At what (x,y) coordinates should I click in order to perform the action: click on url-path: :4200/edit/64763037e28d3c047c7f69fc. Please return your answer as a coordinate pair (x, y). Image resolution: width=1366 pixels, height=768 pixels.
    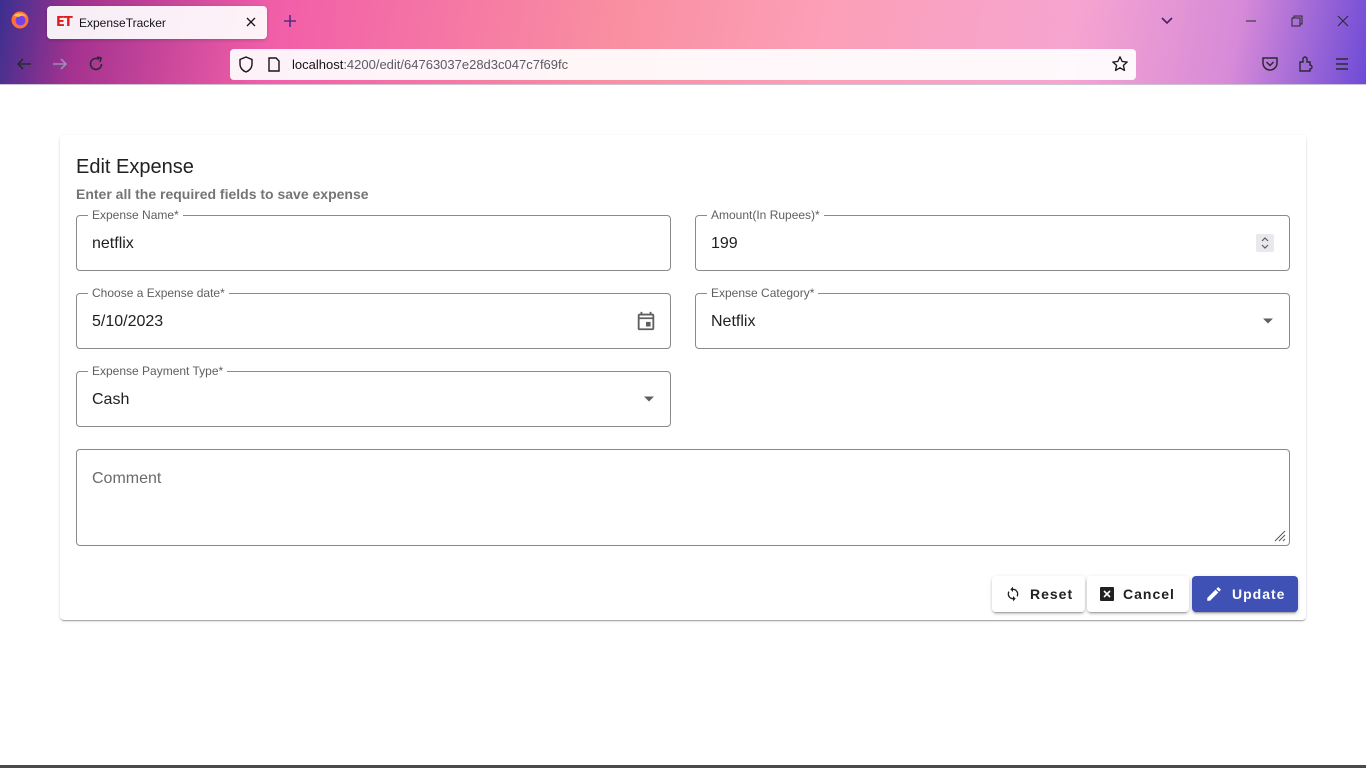
    Looking at the image, I should click on (456, 64).